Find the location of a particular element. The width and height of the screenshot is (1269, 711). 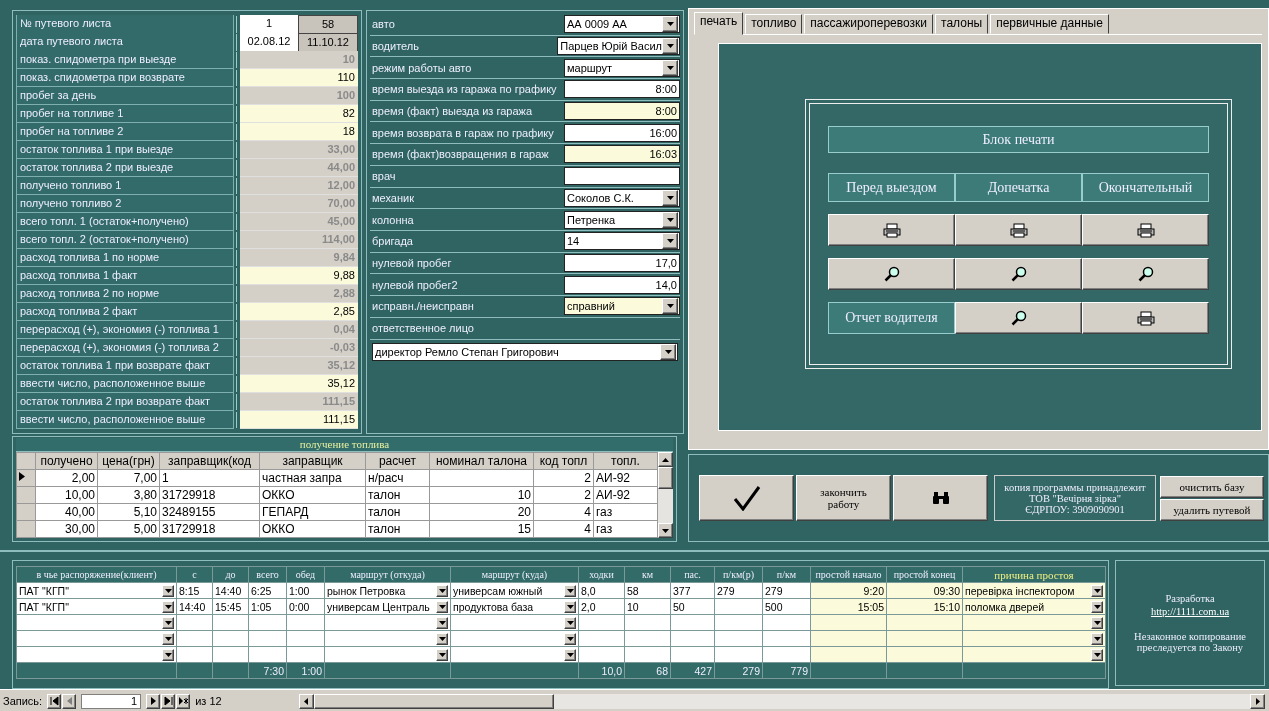

confirm-button is located at coordinates (746, 498).